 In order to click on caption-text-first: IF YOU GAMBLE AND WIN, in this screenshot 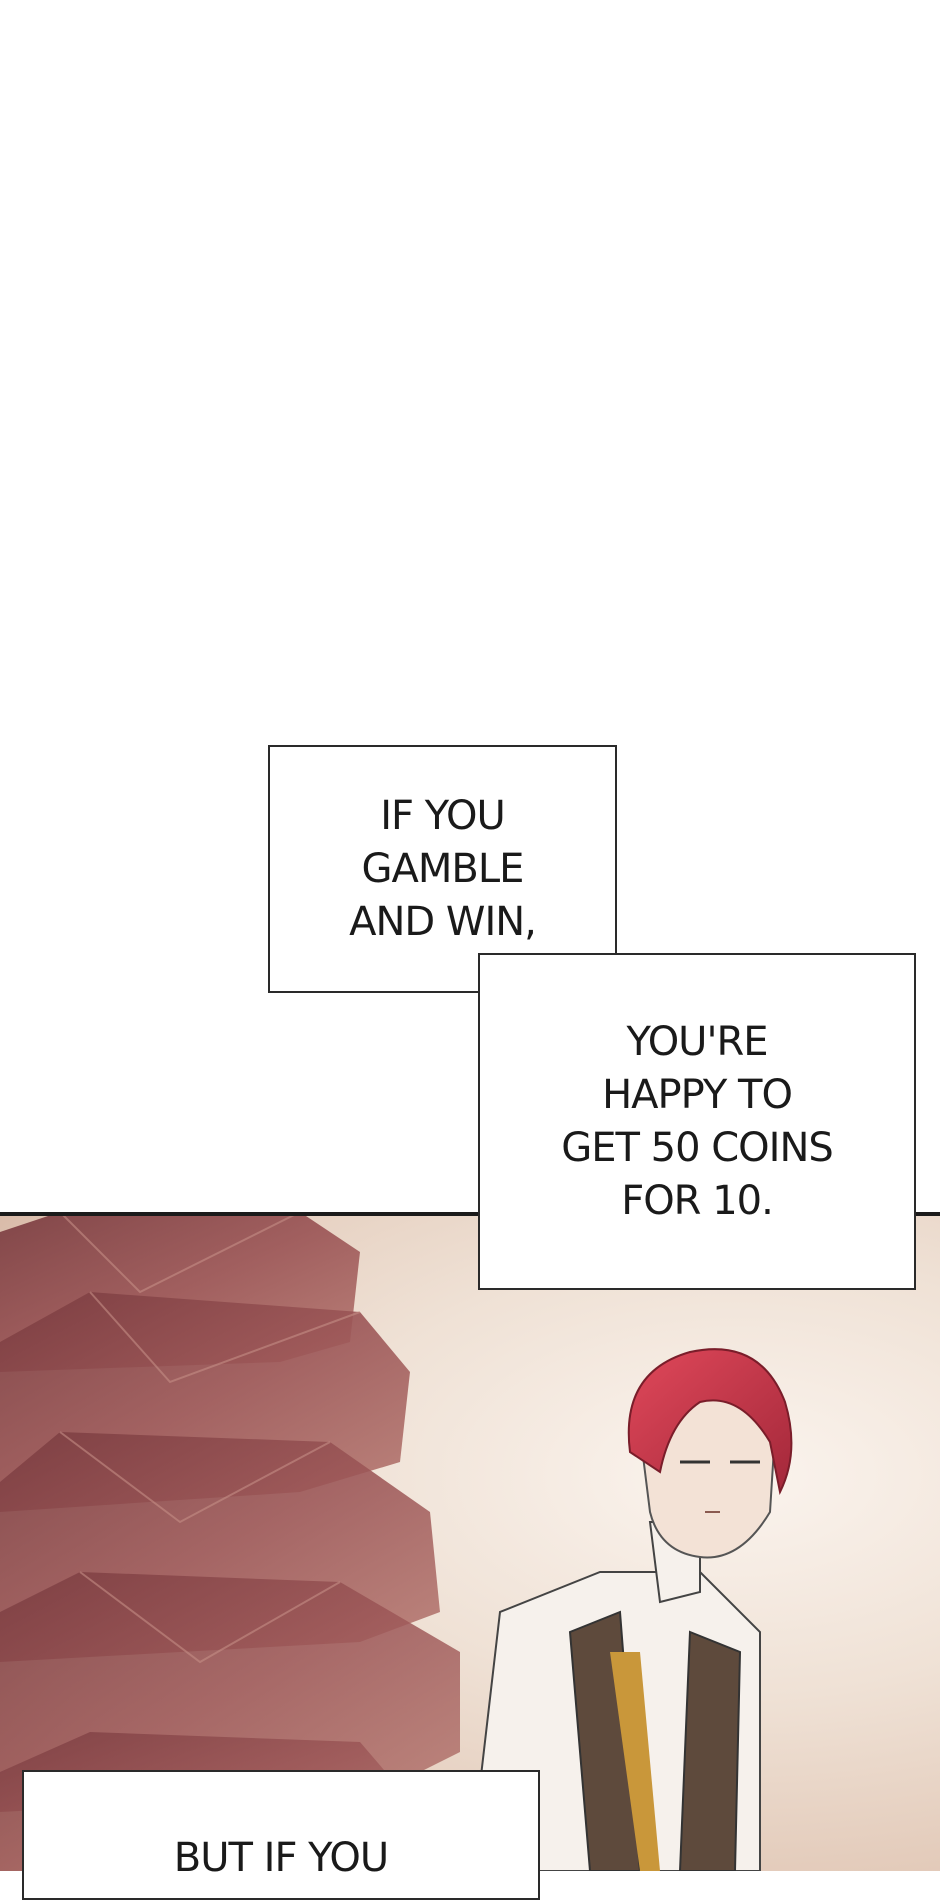, I will do `click(443, 868)`.